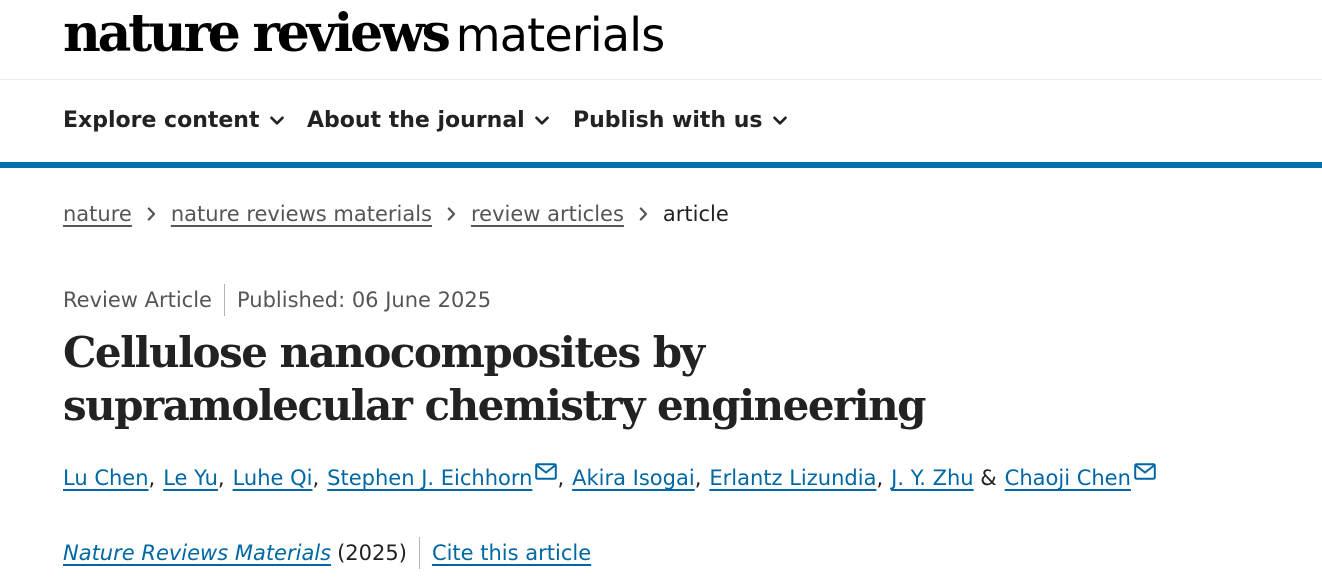 This screenshot has height=582, width=1322. I want to click on nav-publish-with-us: Publish with us, so click(680, 120).